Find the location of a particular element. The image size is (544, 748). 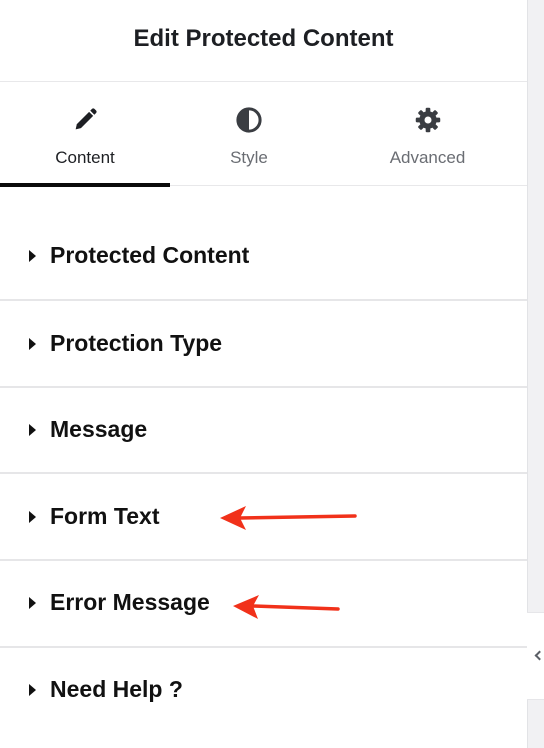

section-label: Protected Content is located at coordinates (150, 255).